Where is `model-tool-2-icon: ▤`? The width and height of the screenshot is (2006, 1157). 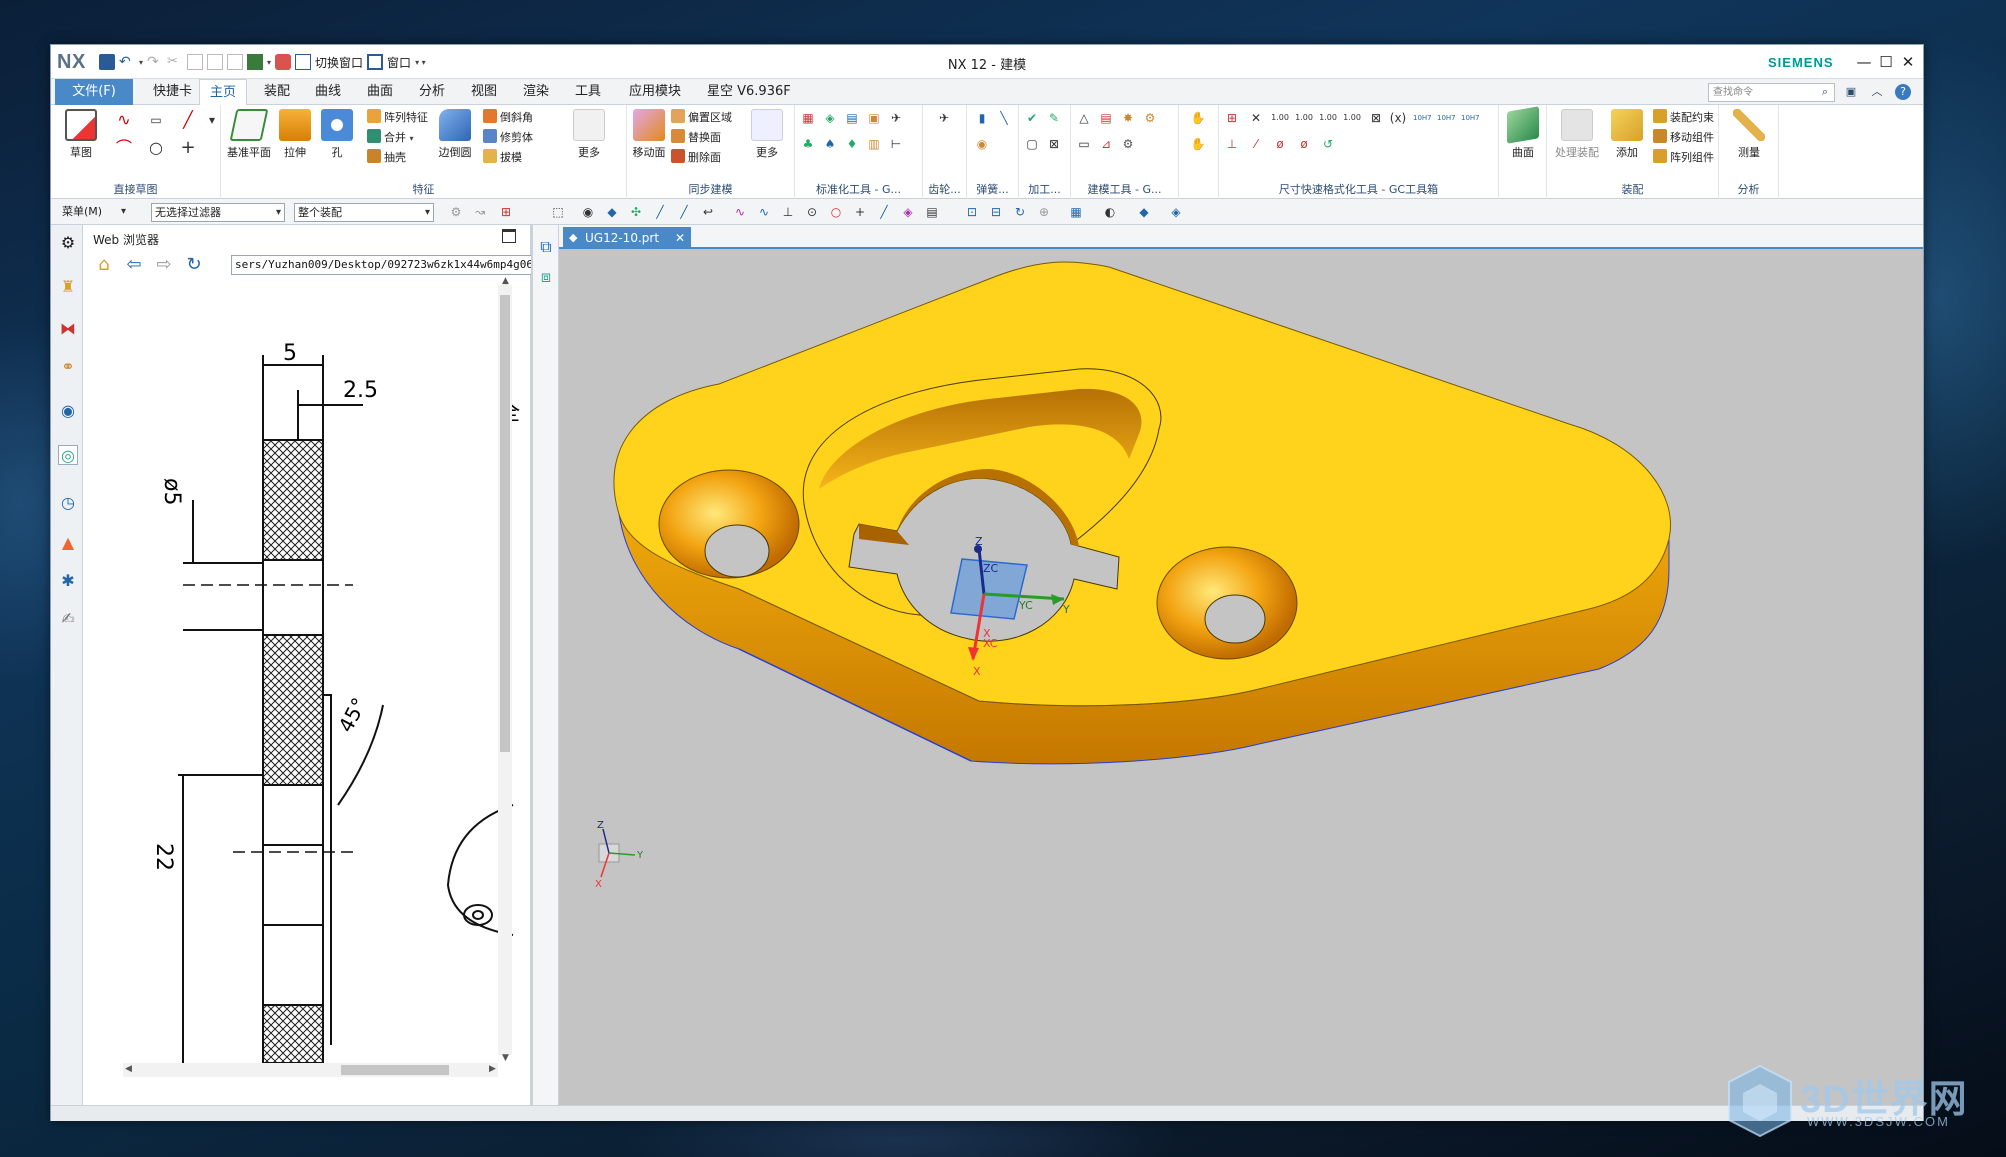 model-tool-2-icon: ▤ is located at coordinates (1106, 118).